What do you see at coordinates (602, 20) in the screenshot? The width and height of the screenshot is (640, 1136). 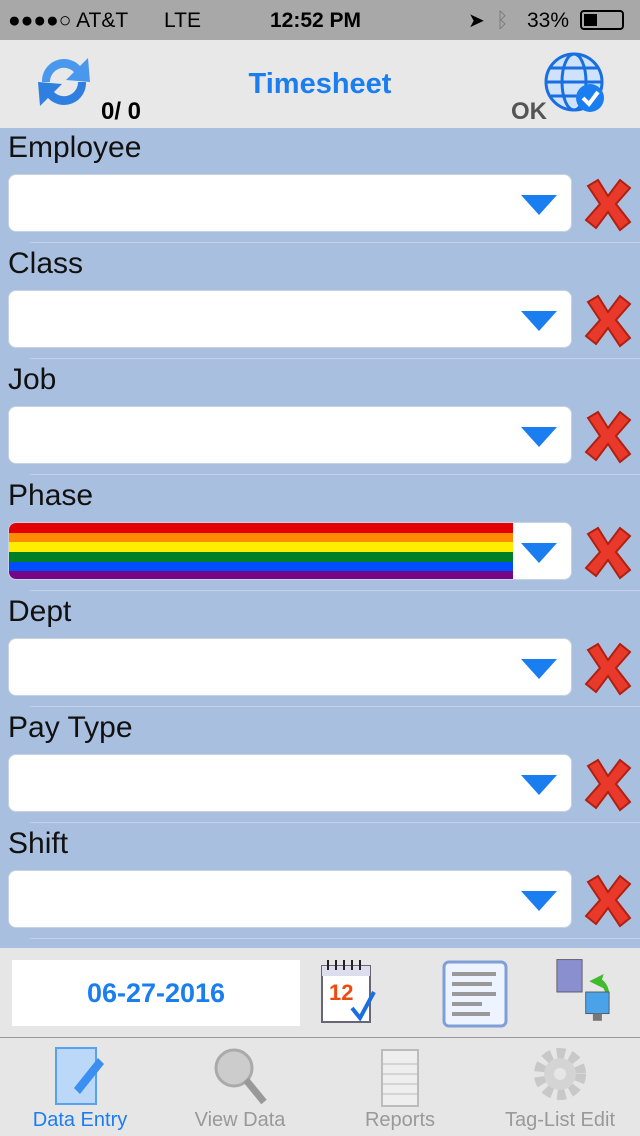 I see `battery-icon` at bounding box center [602, 20].